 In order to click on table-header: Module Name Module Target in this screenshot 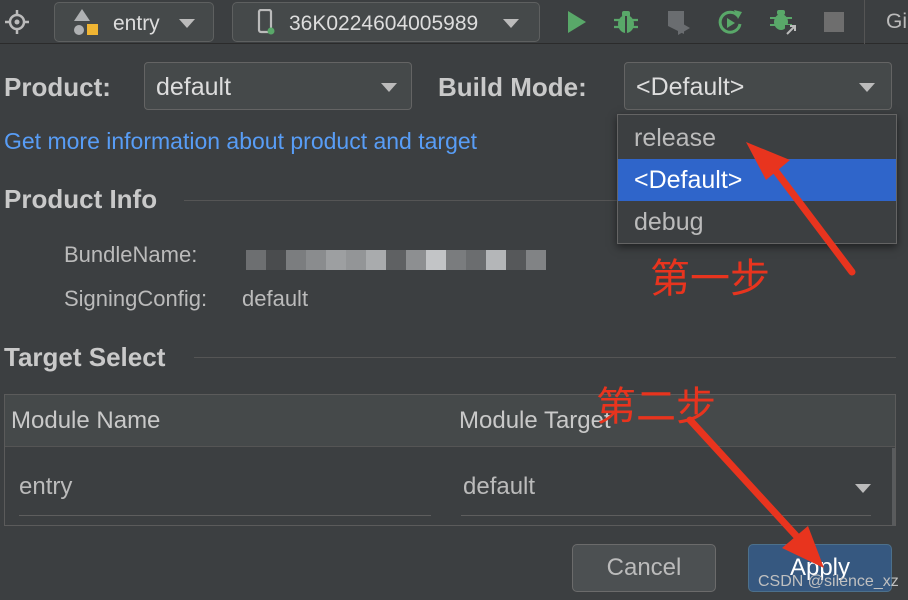, I will do `click(450, 421)`.